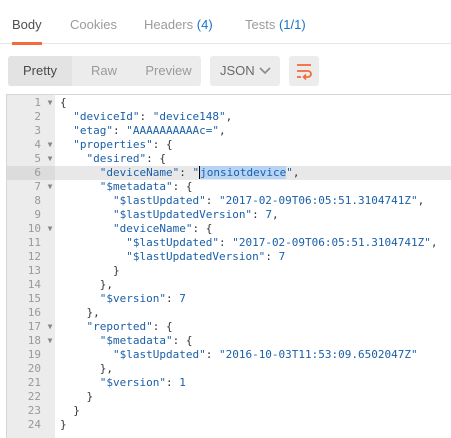 The height and width of the screenshot is (438, 451). I want to click on tab-tests: Tests (1/1), so click(275, 22).